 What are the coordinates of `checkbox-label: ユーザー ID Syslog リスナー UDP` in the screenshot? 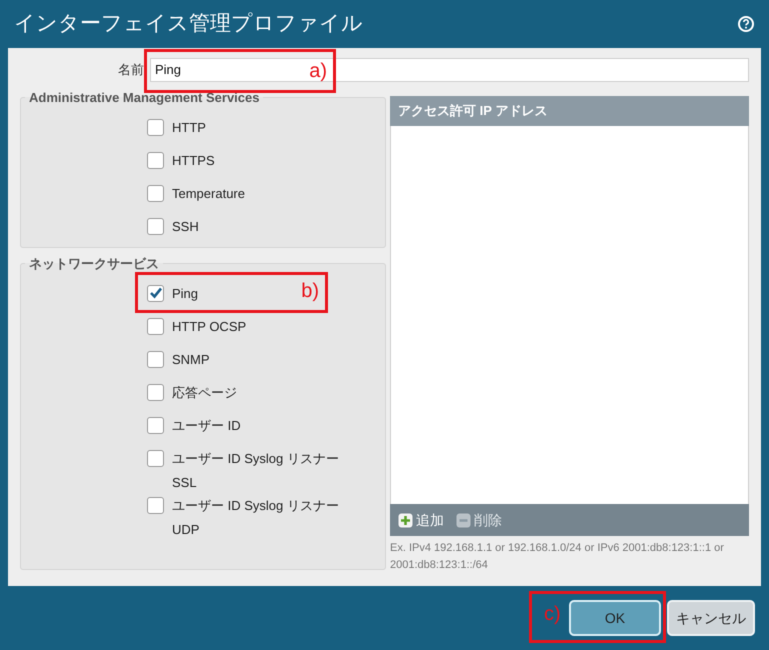 It's located at (256, 517).